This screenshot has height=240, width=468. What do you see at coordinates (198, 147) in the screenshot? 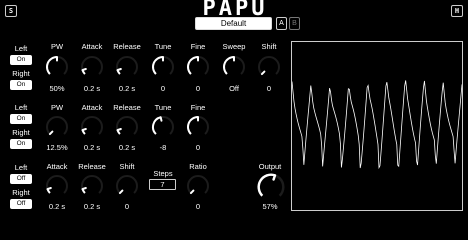
I see `ch2-fine-value: 0` at bounding box center [198, 147].